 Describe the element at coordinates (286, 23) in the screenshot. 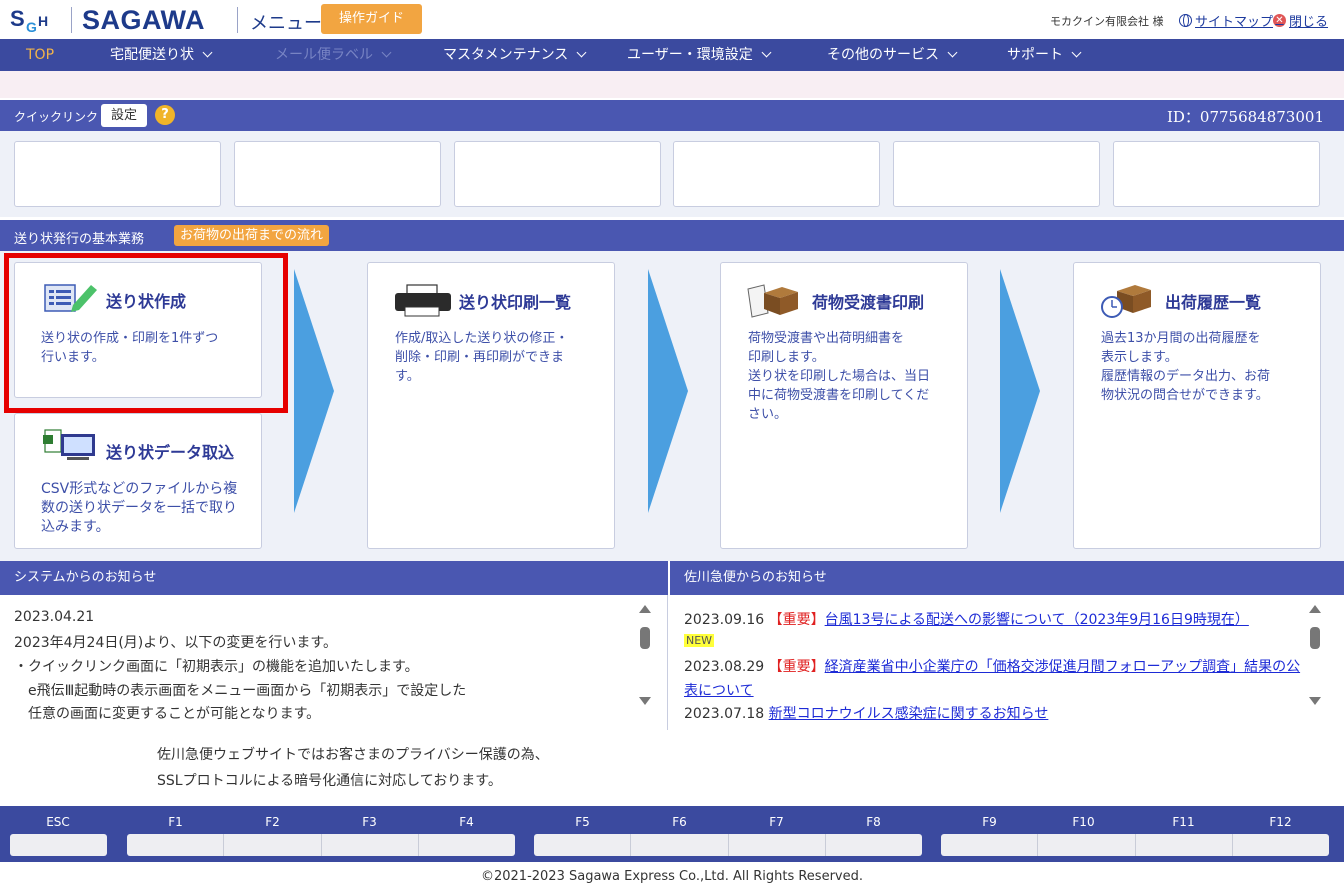

I see `page-title: メニュー` at that location.